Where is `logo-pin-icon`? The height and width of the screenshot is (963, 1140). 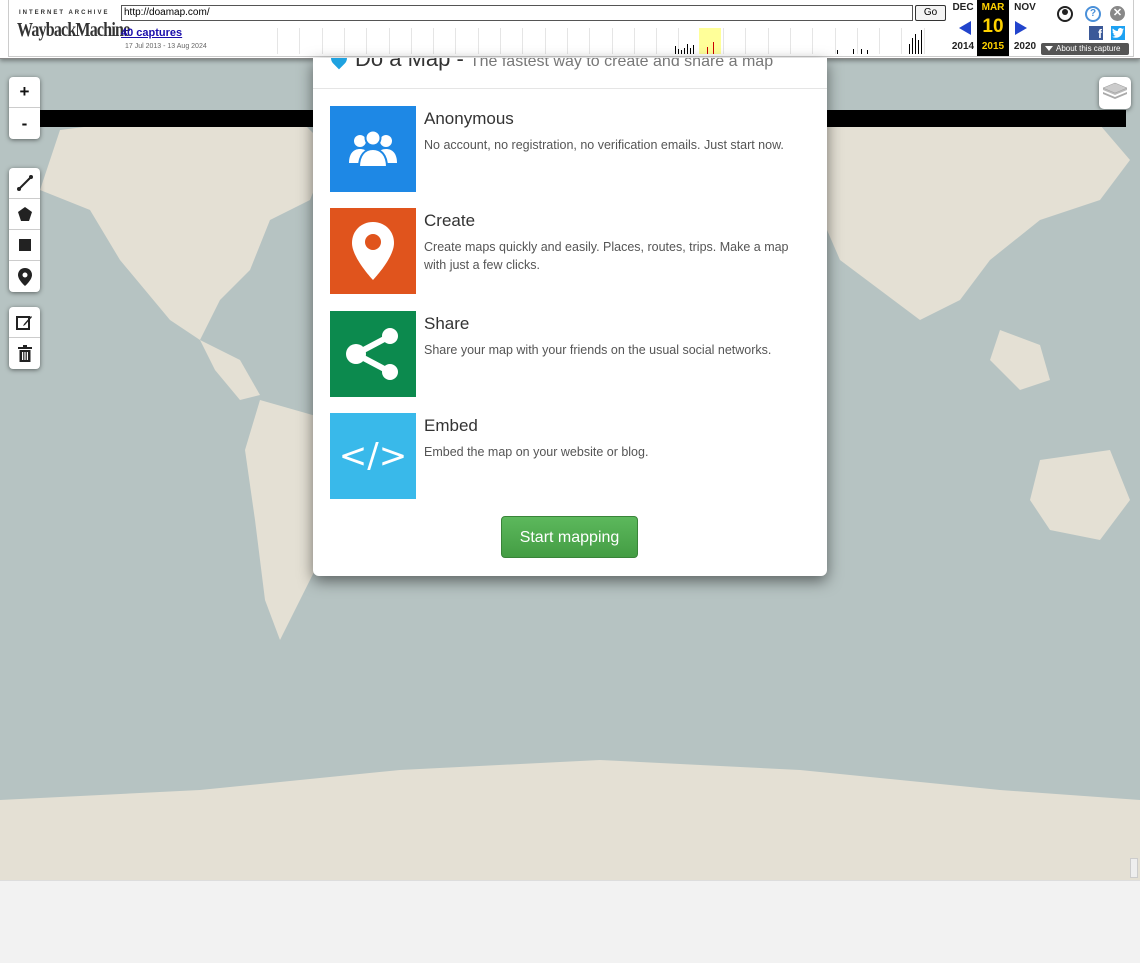
logo-pin-icon is located at coordinates (339, 64).